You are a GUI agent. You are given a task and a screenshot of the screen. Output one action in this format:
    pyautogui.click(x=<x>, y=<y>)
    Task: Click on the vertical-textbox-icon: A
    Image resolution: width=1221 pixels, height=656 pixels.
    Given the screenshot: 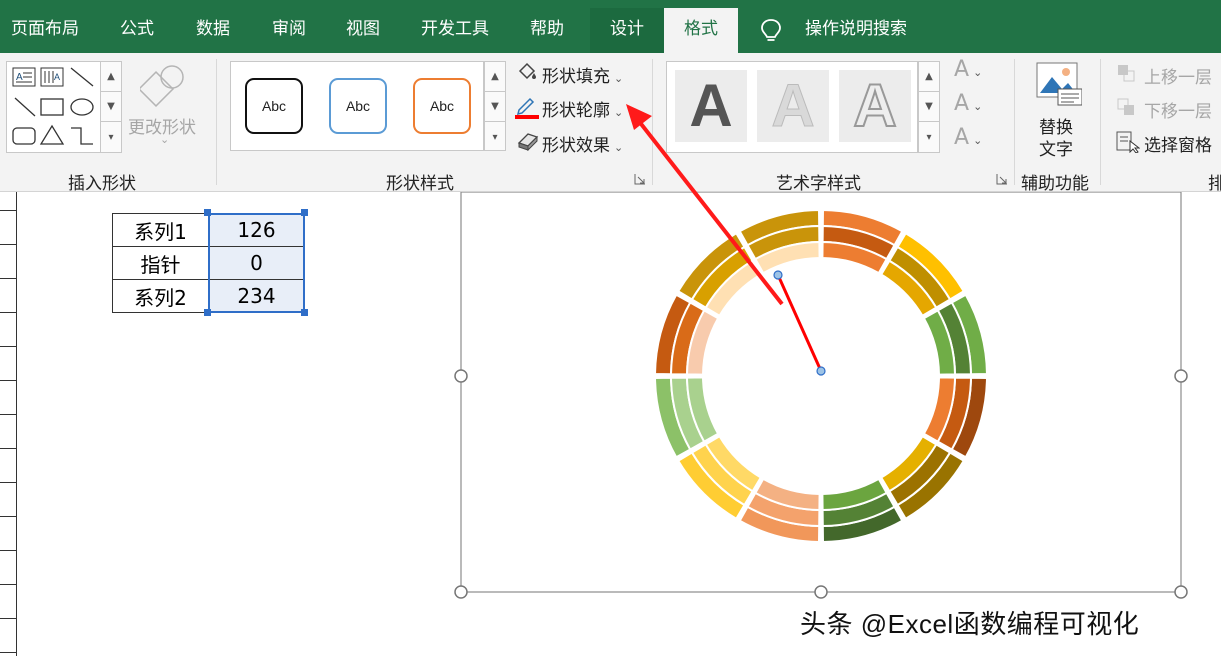 What is the action you would take?
    pyautogui.click(x=52, y=77)
    